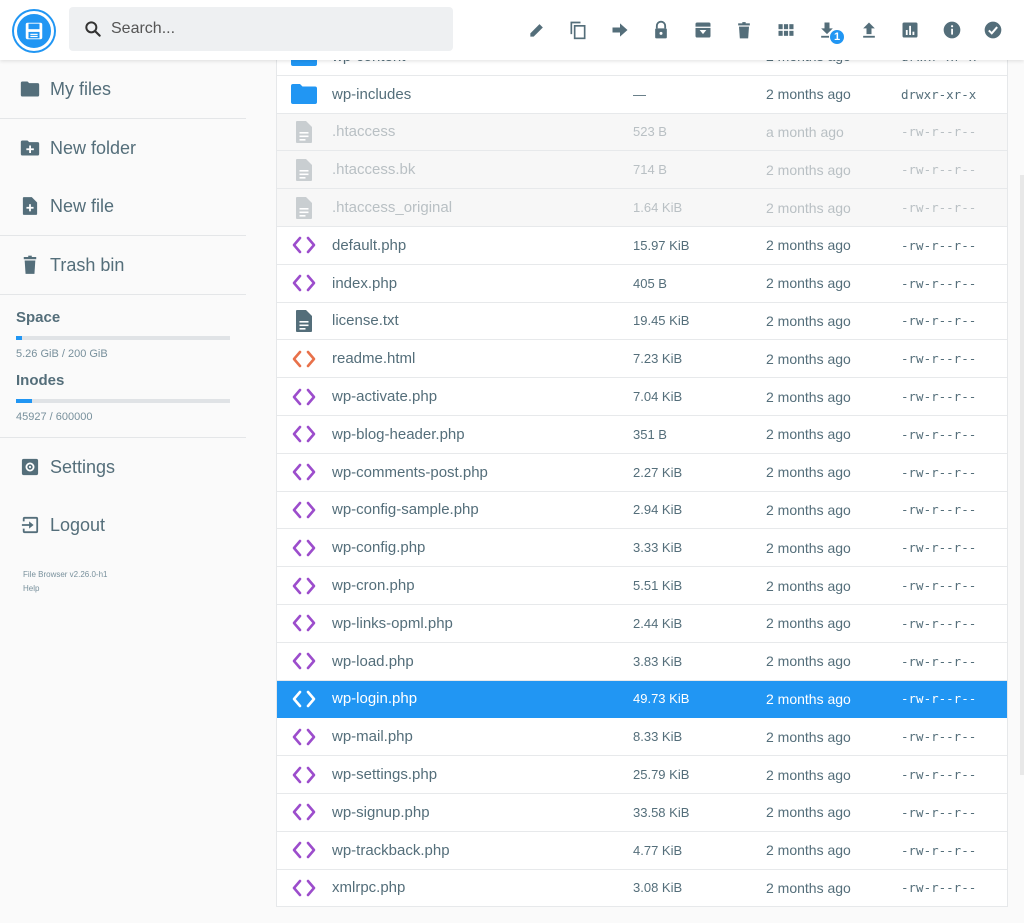 The width and height of the screenshot is (1024, 923). Describe the element at coordinates (134, 589) in the screenshot. I see `help-link: Help` at that location.